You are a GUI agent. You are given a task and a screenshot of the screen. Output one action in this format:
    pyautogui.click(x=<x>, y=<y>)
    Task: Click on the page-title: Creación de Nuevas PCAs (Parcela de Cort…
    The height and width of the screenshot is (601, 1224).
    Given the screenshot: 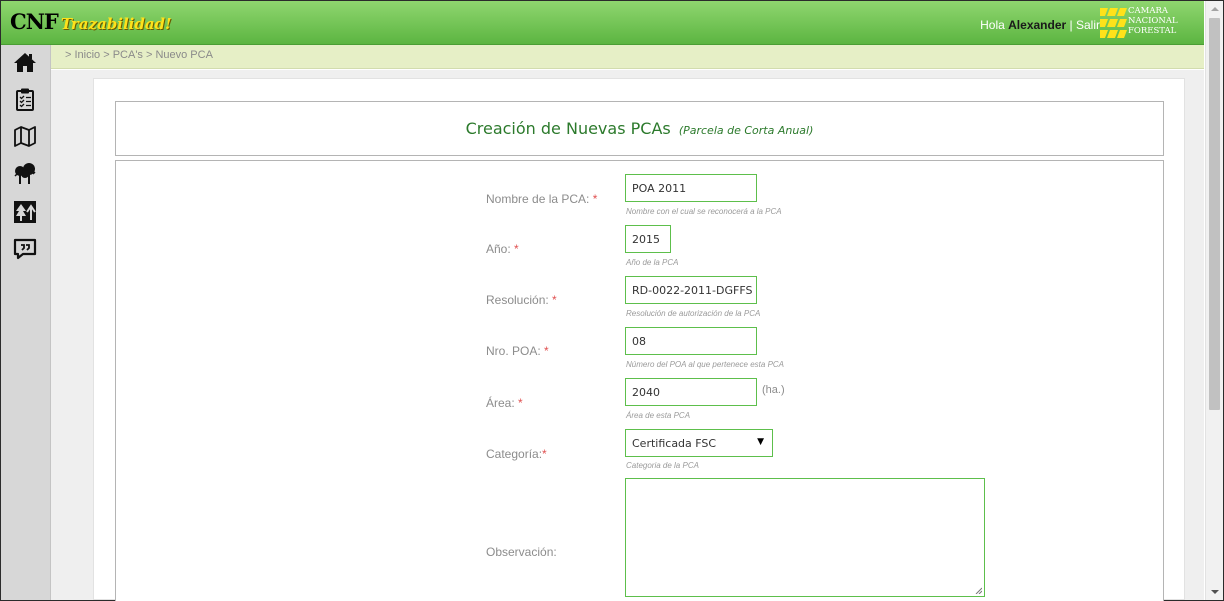 What is the action you would take?
    pyautogui.click(x=639, y=128)
    